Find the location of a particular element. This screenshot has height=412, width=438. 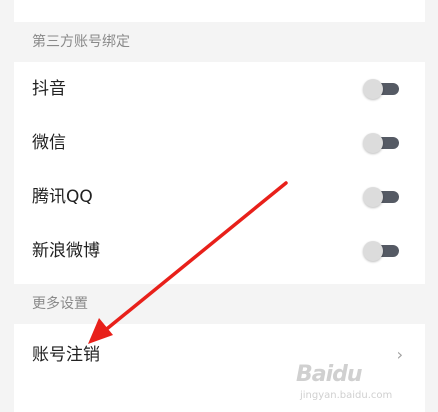

section-title-more: 更多设置 is located at coordinates (60, 304).